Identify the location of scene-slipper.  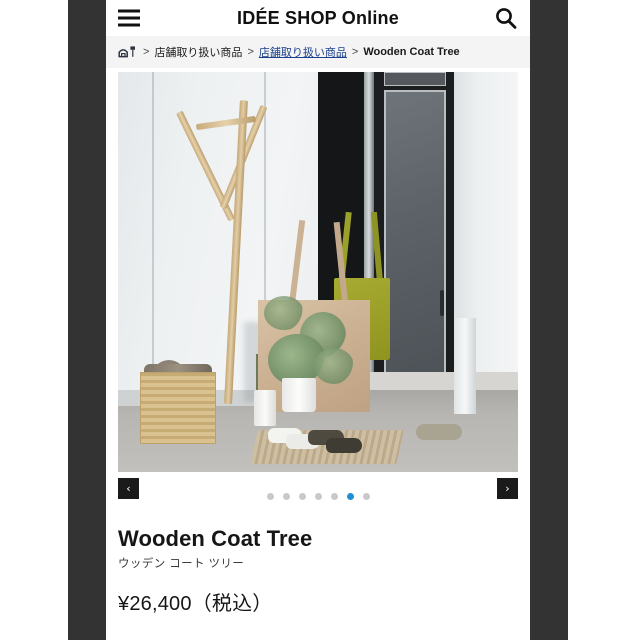
(344, 445).